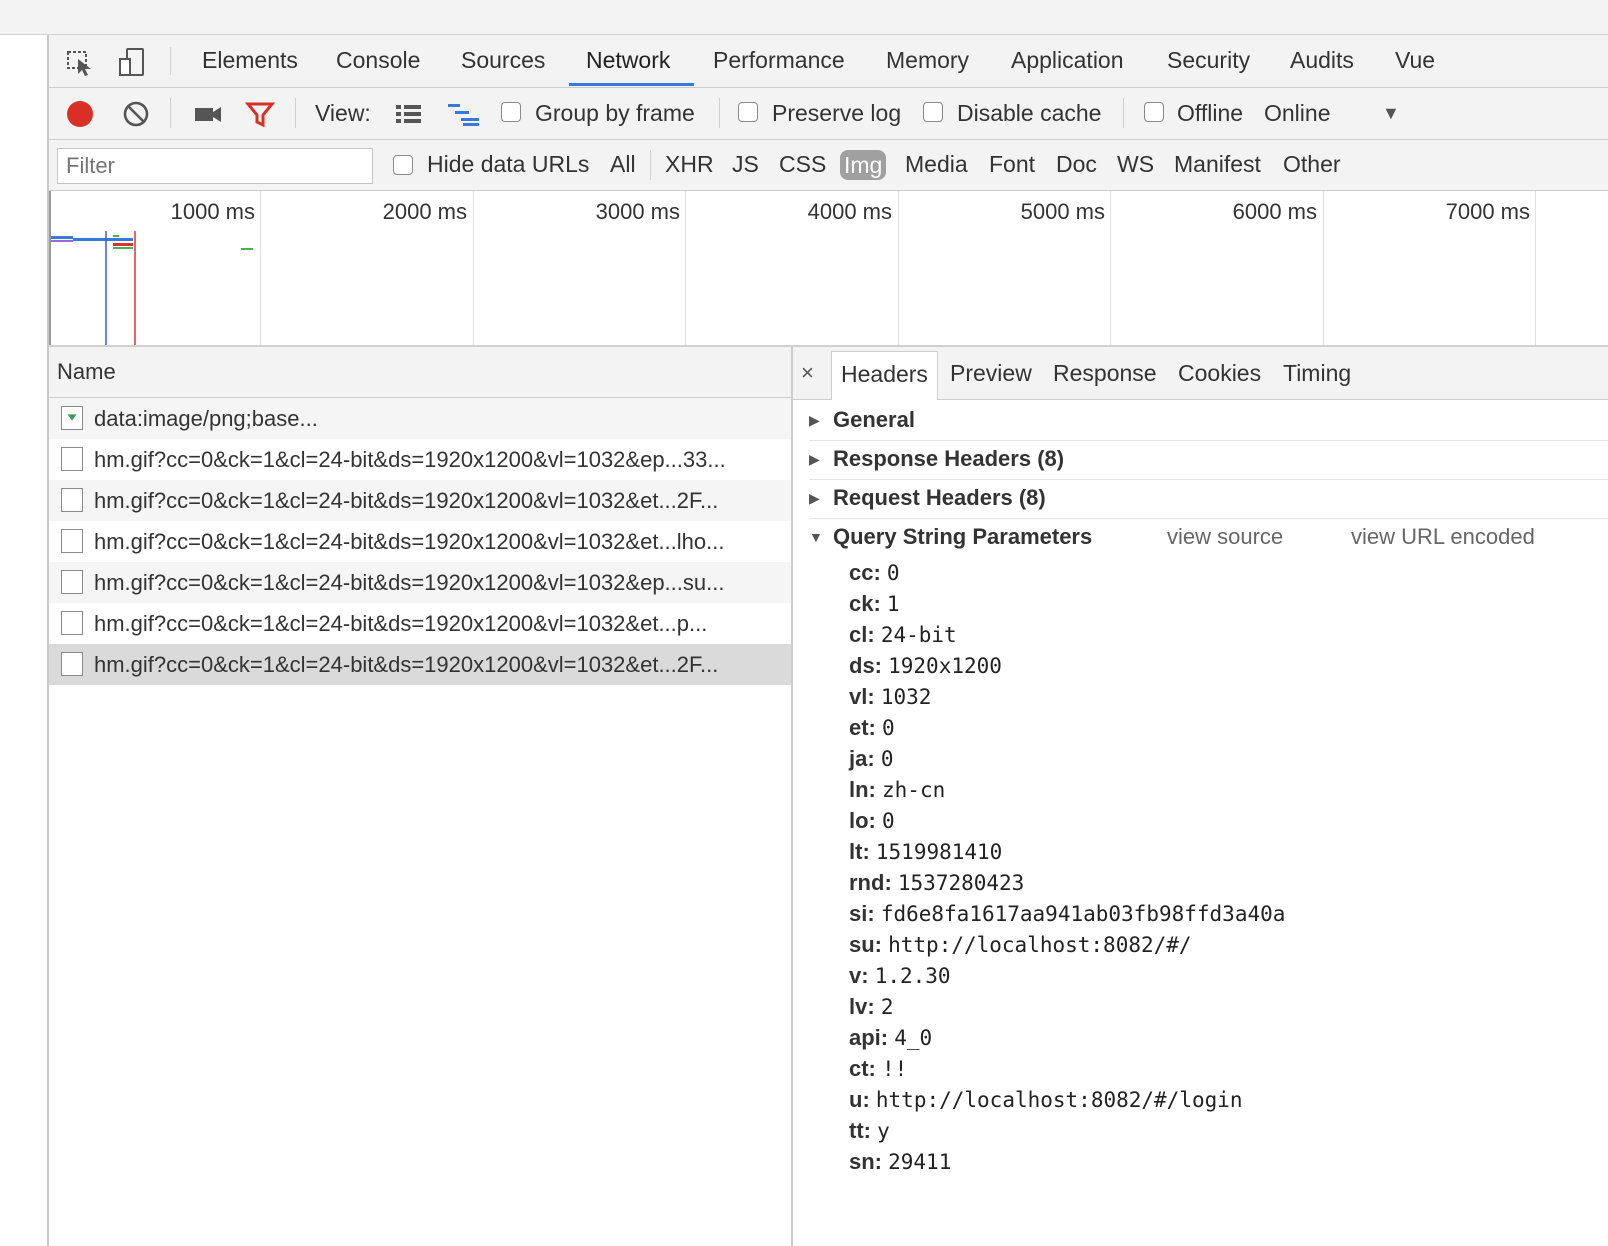  I want to click on detail-tab-preview: Preview, so click(991, 373).